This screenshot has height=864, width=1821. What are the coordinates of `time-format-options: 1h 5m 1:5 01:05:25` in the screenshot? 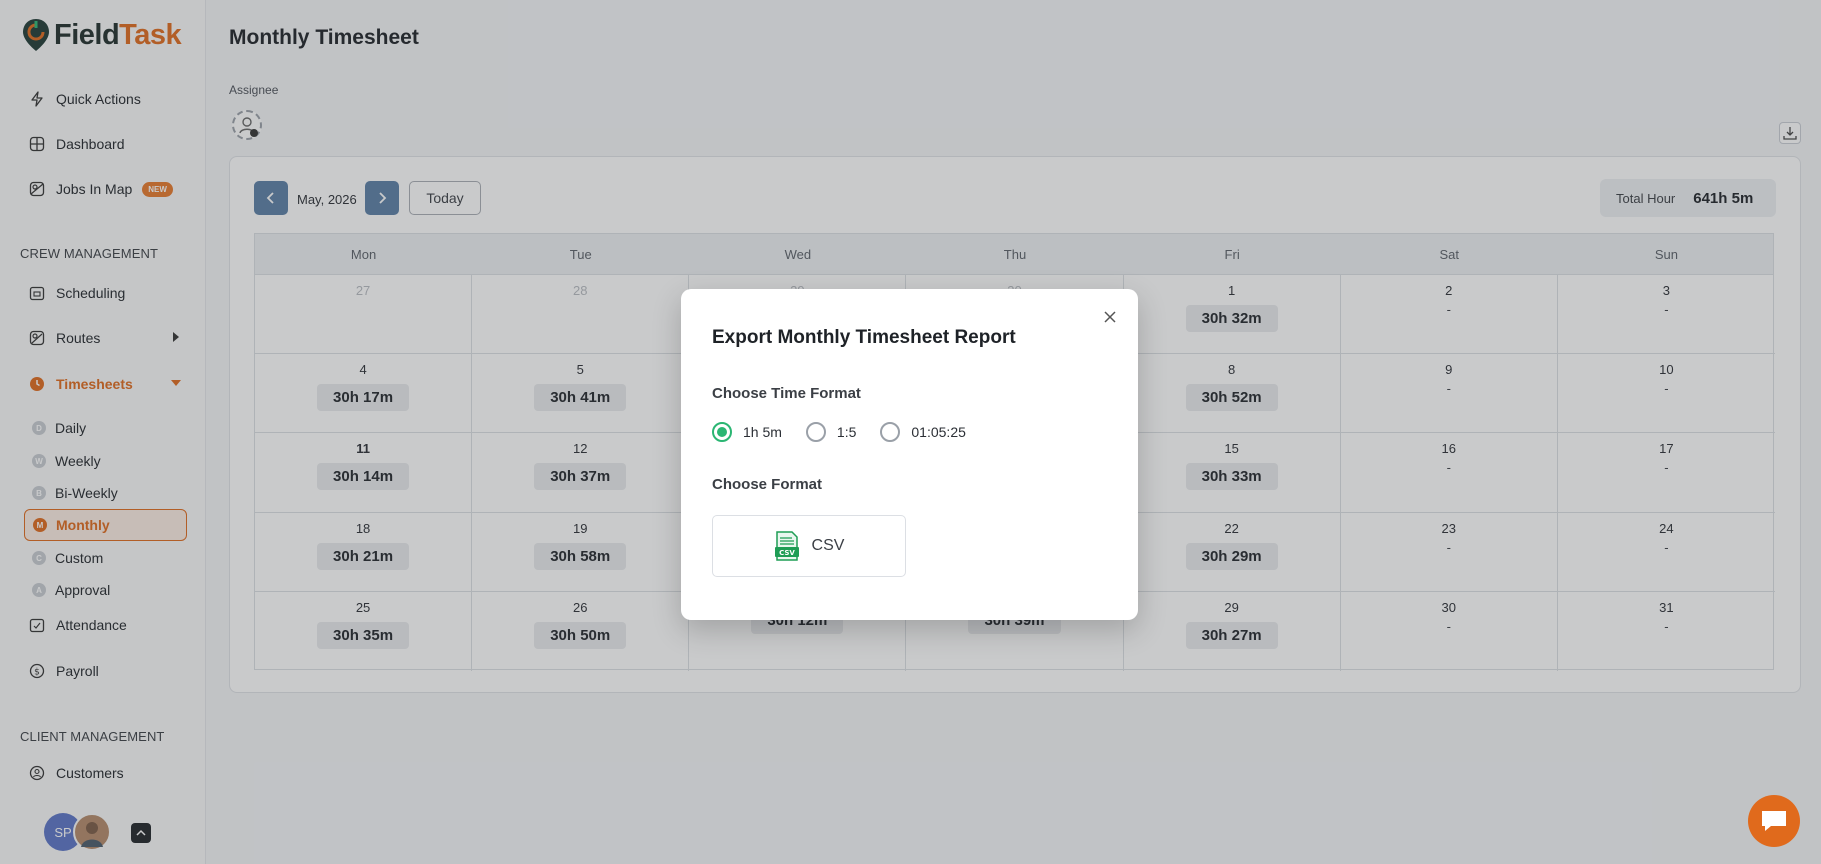 It's located at (851, 432).